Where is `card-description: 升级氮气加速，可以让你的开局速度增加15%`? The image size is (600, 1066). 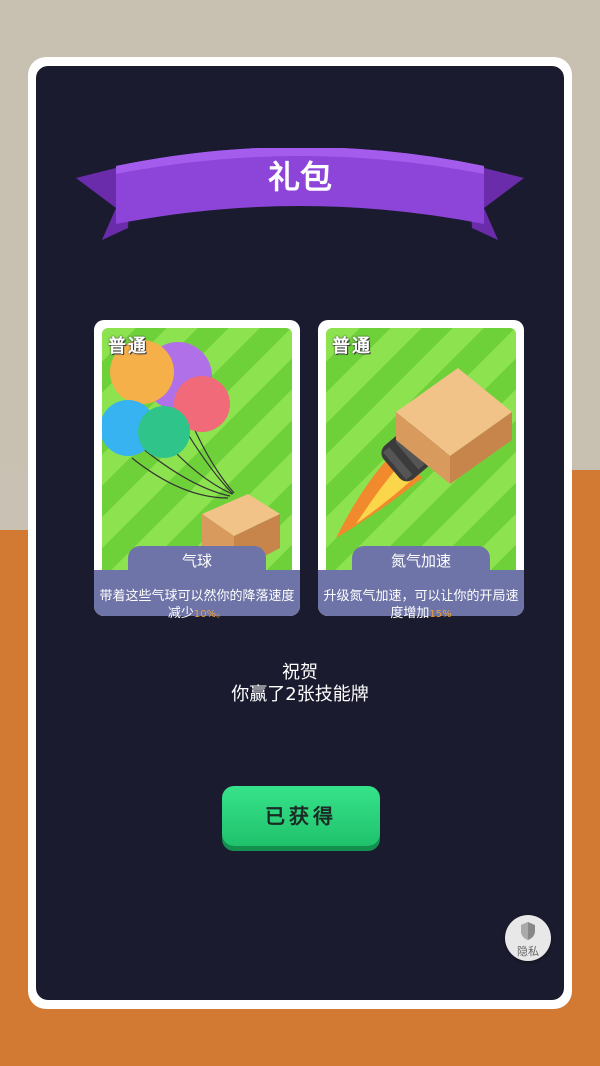
card-description: 升级氮气加速，可以让你的开局速度增加15% is located at coordinates (421, 595).